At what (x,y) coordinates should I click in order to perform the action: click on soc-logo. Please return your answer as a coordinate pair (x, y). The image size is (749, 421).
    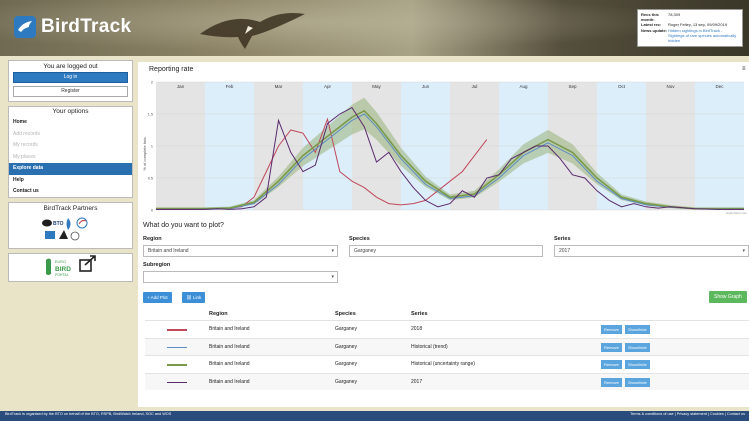
    Looking at the image, I should click on (50, 235).